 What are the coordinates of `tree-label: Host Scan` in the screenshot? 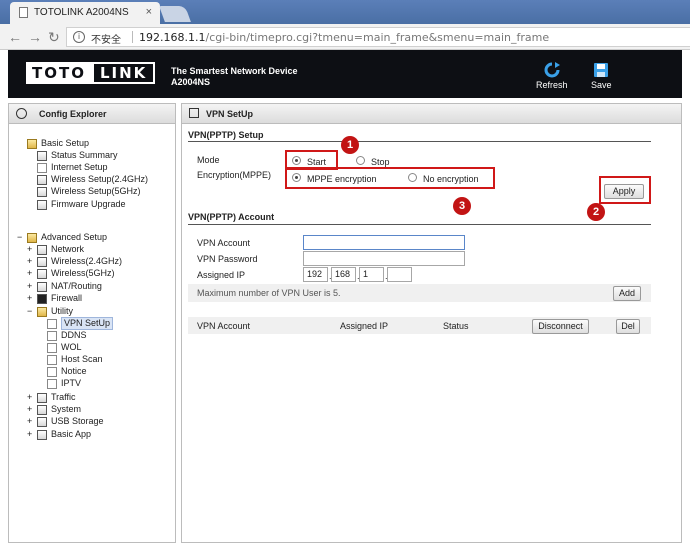 It's located at (82, 359).